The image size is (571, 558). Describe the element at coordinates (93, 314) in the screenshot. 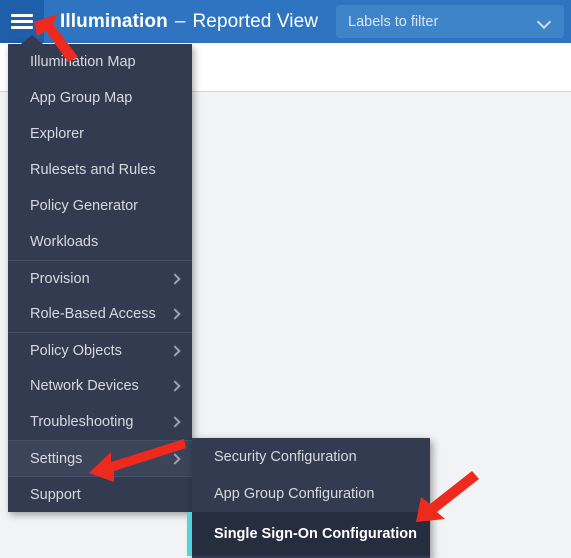

I see `menu-item-label: Role-Based Access` at that location.